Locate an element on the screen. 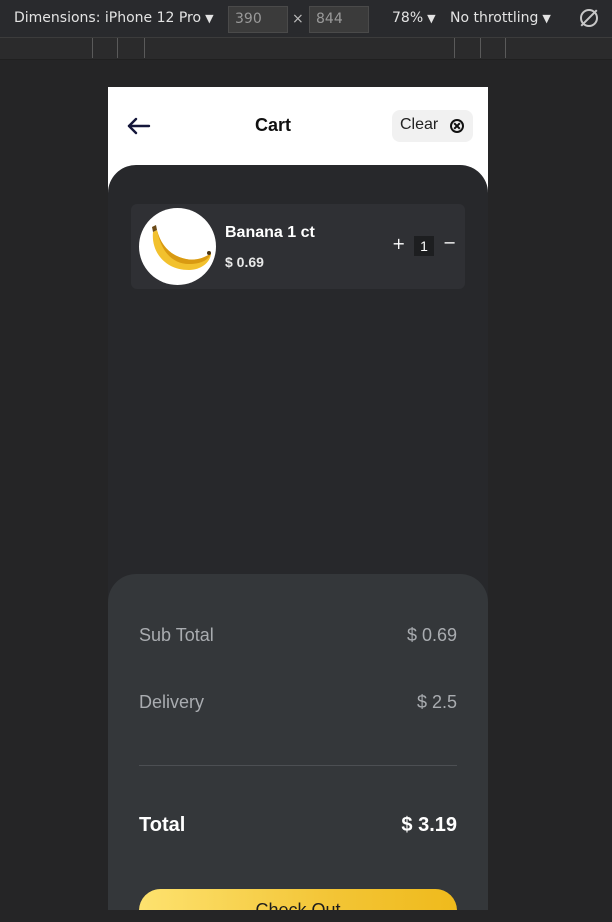 Image resolution: width=612 pixels, height=922 pixels. subtotal-row: Sub Total $ 0.69 is located at coordinates (298, 638).